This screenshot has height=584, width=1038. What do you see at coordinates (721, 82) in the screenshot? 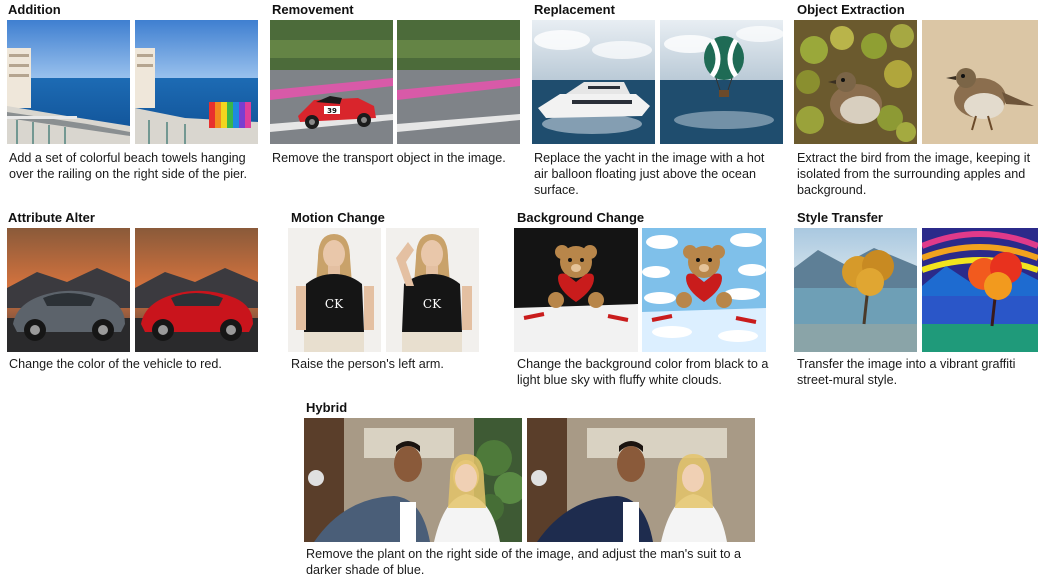
I see `replacement-after-image` at bounding box center [721, 82].